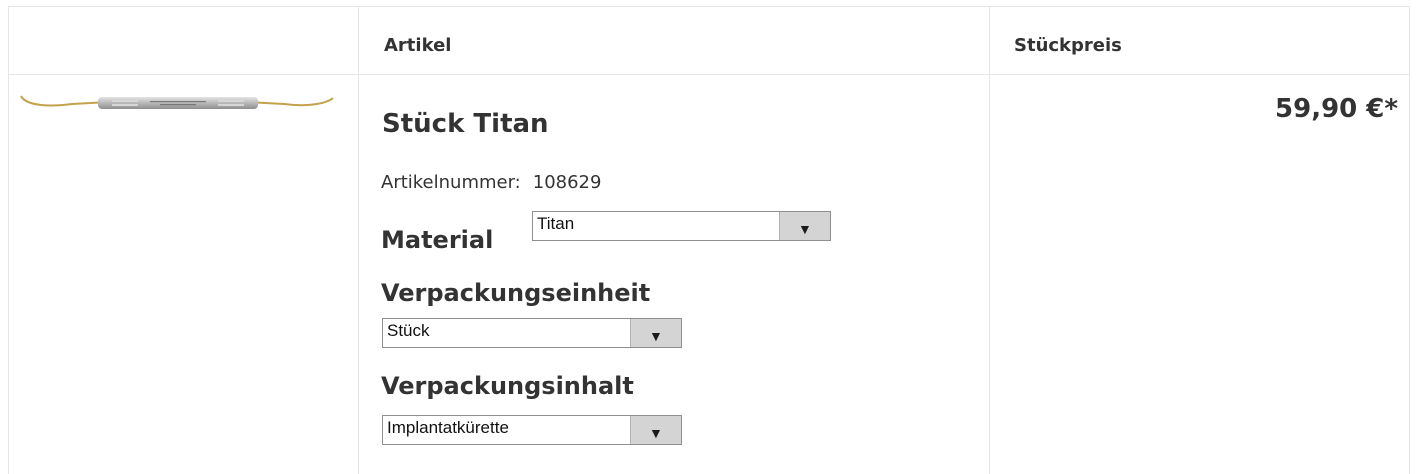  Describe the element at coordinates (532, 333) in the screenshot. I see `packaging-unit-select: Stück ▼` at that location.